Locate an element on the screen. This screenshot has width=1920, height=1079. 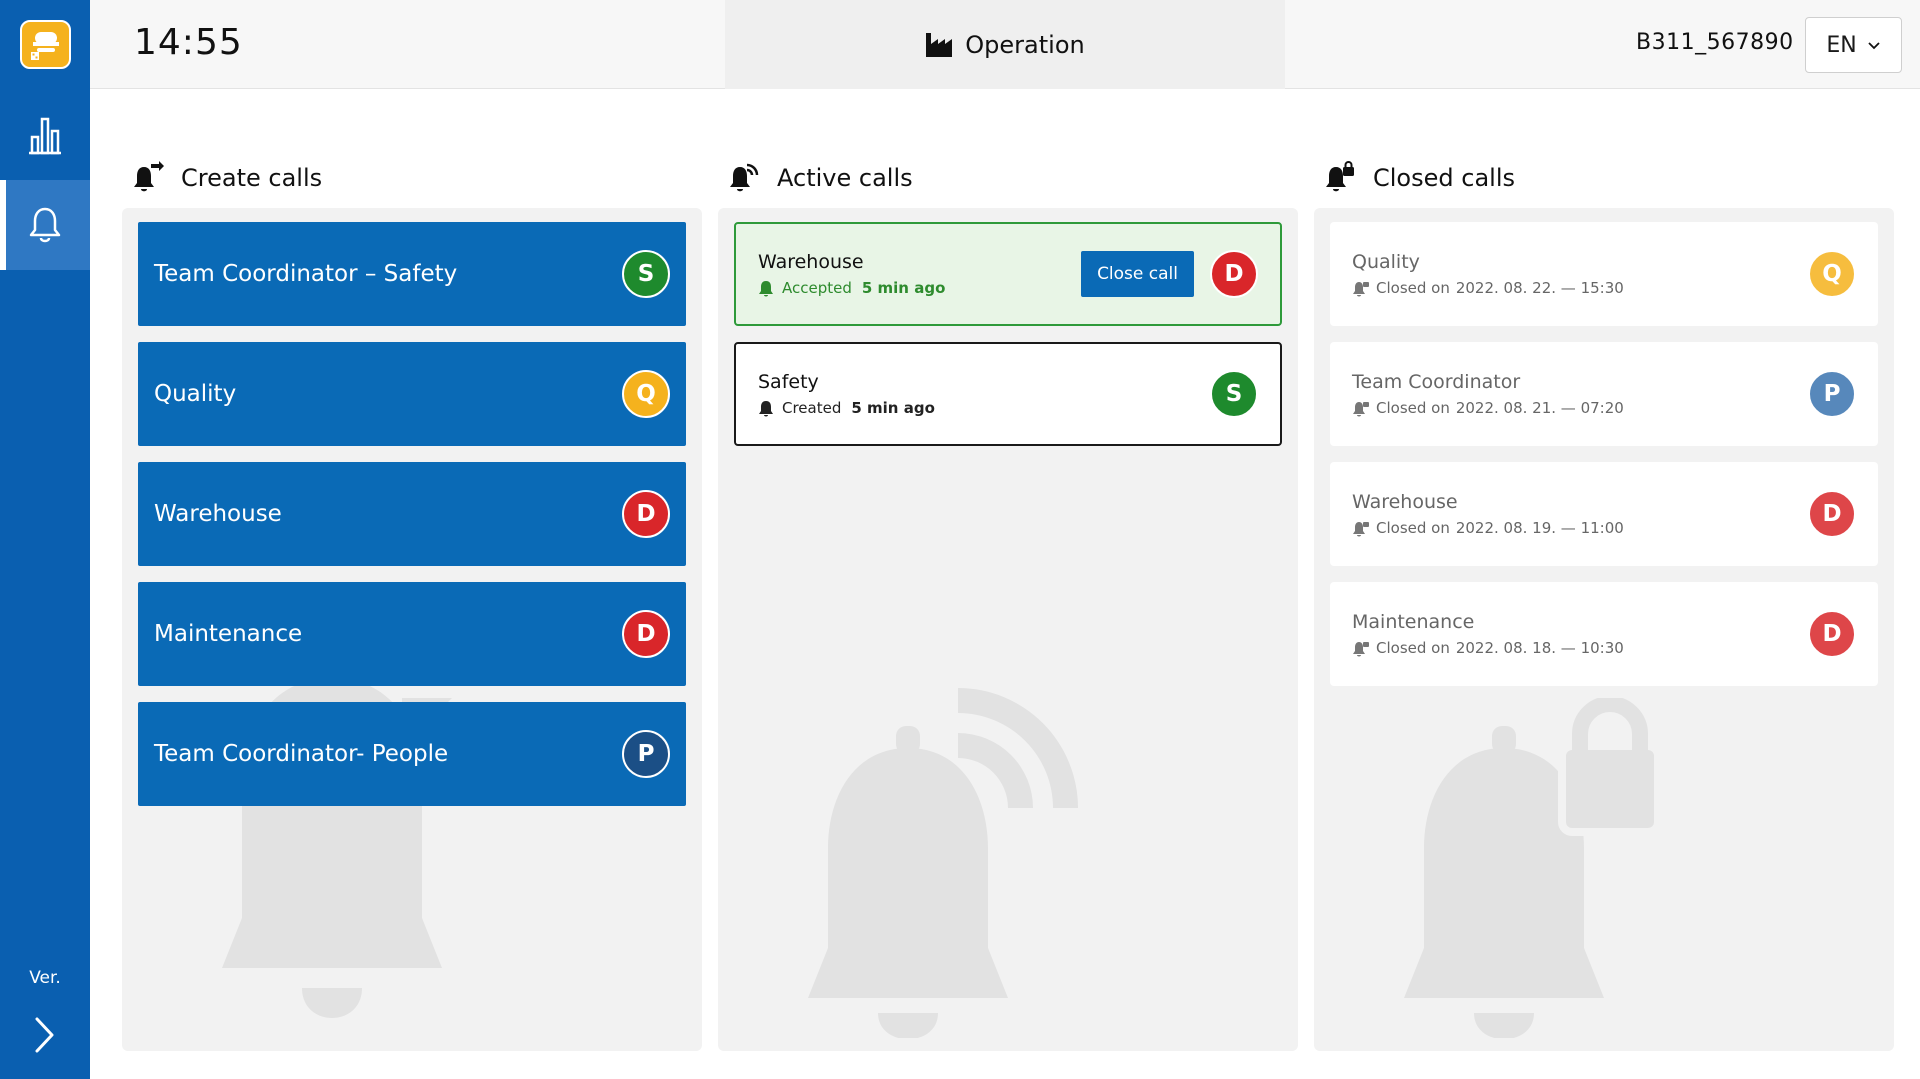
version-label: Ver. is located at coordinates (45, 978).